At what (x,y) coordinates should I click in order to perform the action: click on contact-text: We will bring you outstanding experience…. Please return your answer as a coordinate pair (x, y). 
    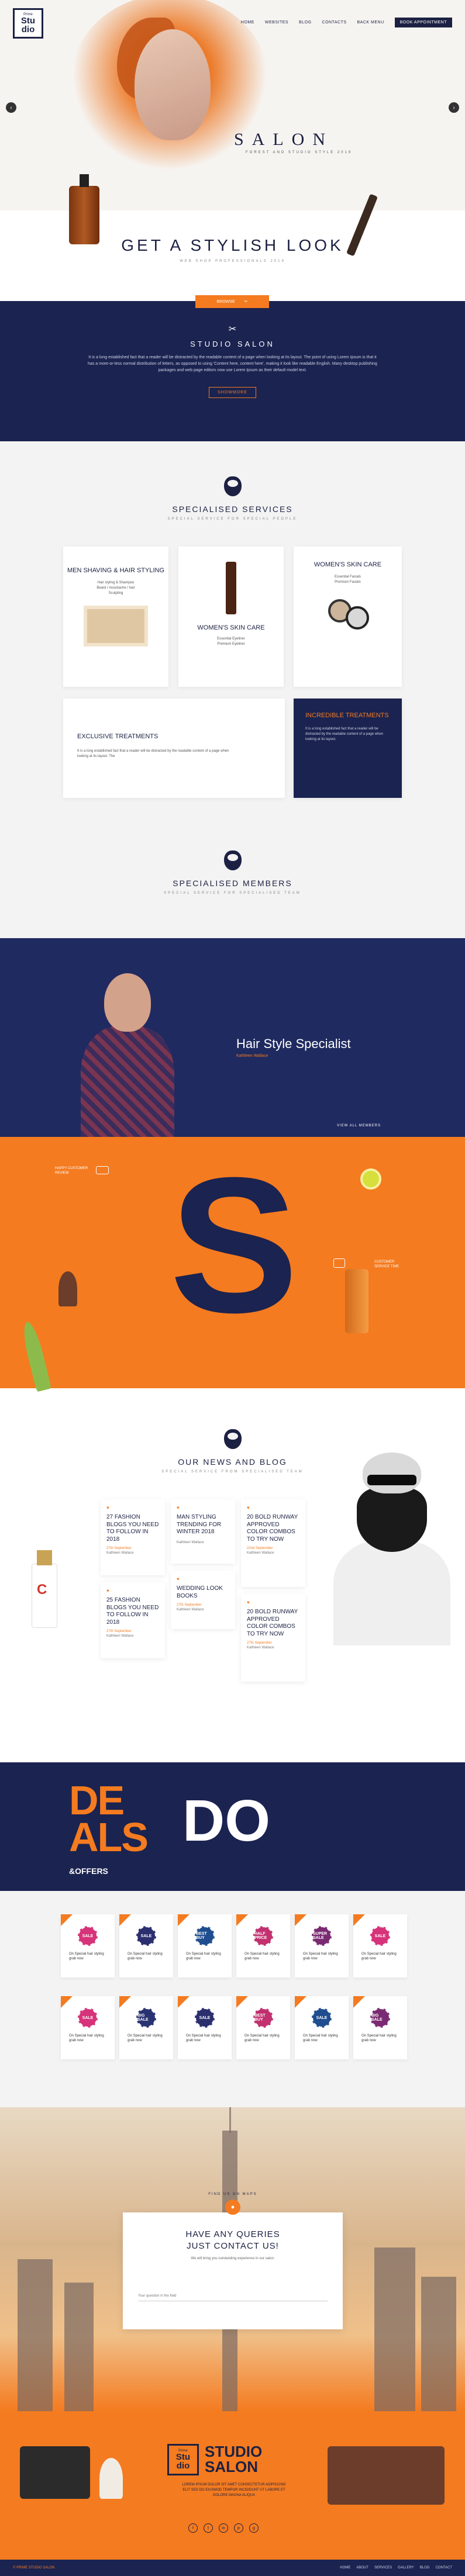
    Looking at the image, I should click on (233, 2258).